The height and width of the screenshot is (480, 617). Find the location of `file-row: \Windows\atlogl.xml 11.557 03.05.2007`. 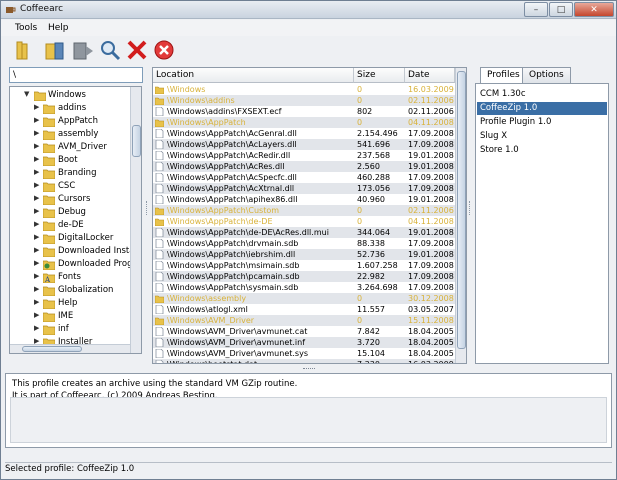

file-row: \Windows\atlogl.xml 11.557 03.05.2007 is located at coordinates (304, 309).